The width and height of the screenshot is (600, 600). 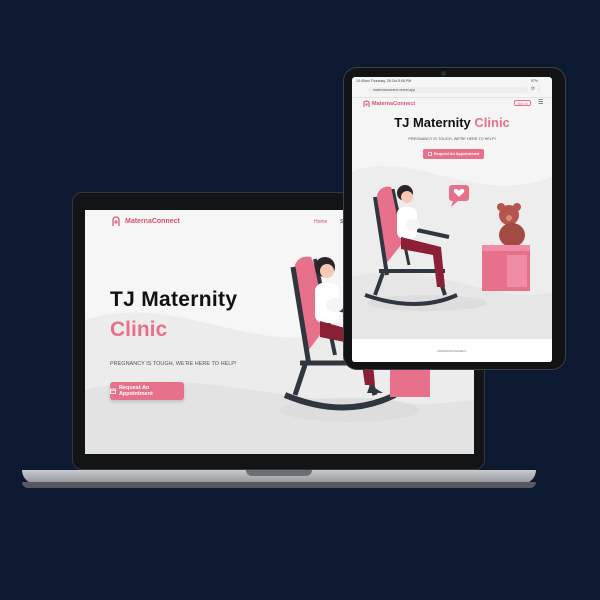 I want to click on refresh-icon: ⟳, so click(x=533, y=89).